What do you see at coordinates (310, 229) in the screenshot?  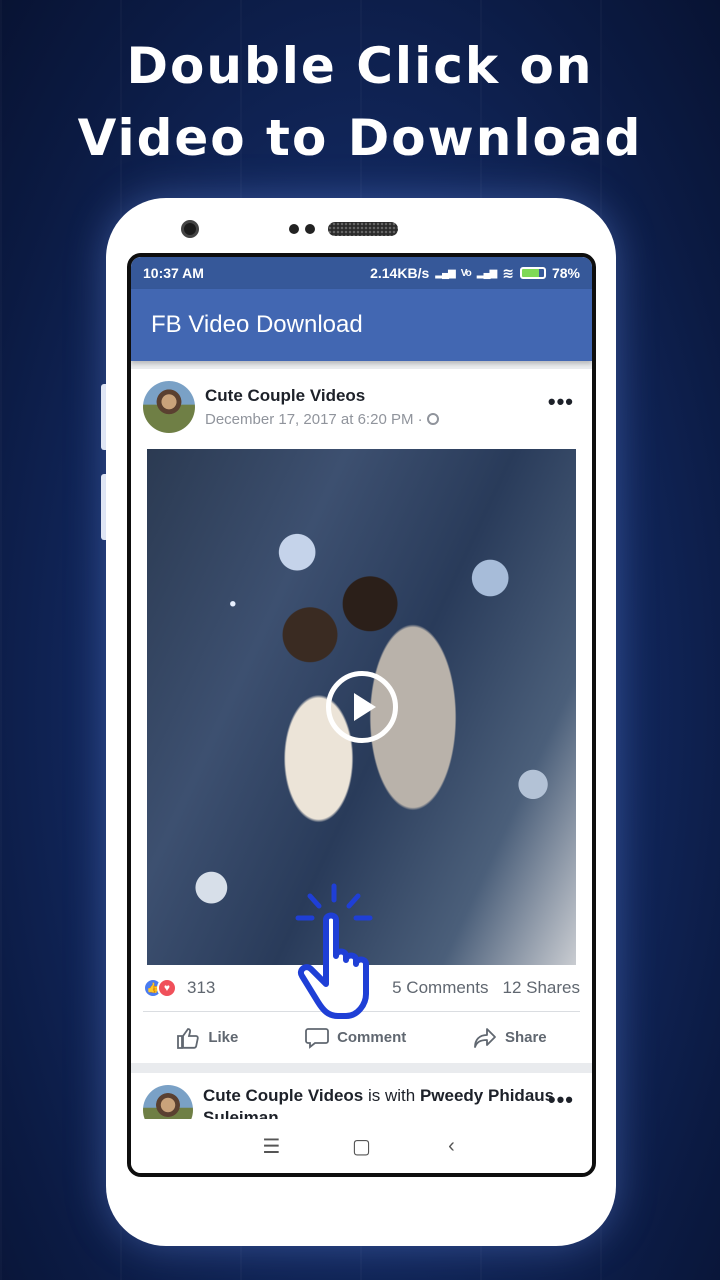 I see `light-sensor` at bounding box center [310, 229].